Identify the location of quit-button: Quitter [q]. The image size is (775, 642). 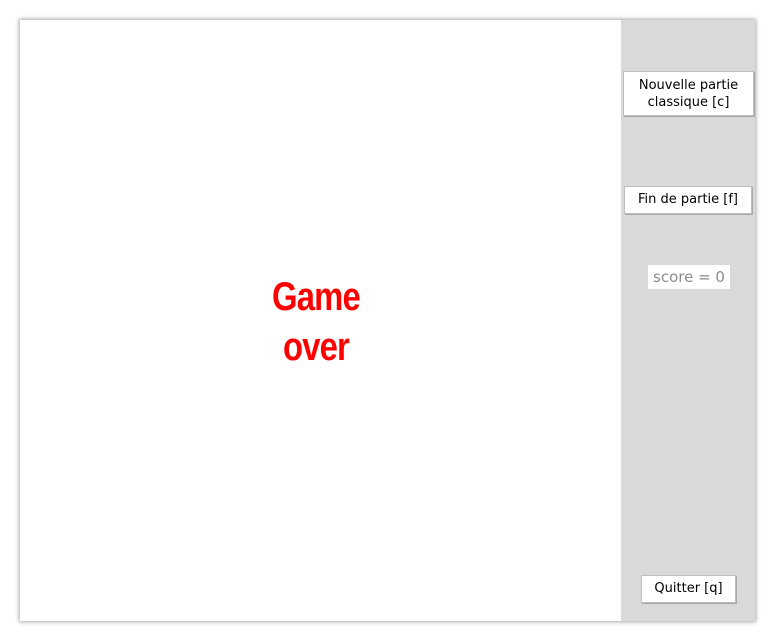
(688, 589).